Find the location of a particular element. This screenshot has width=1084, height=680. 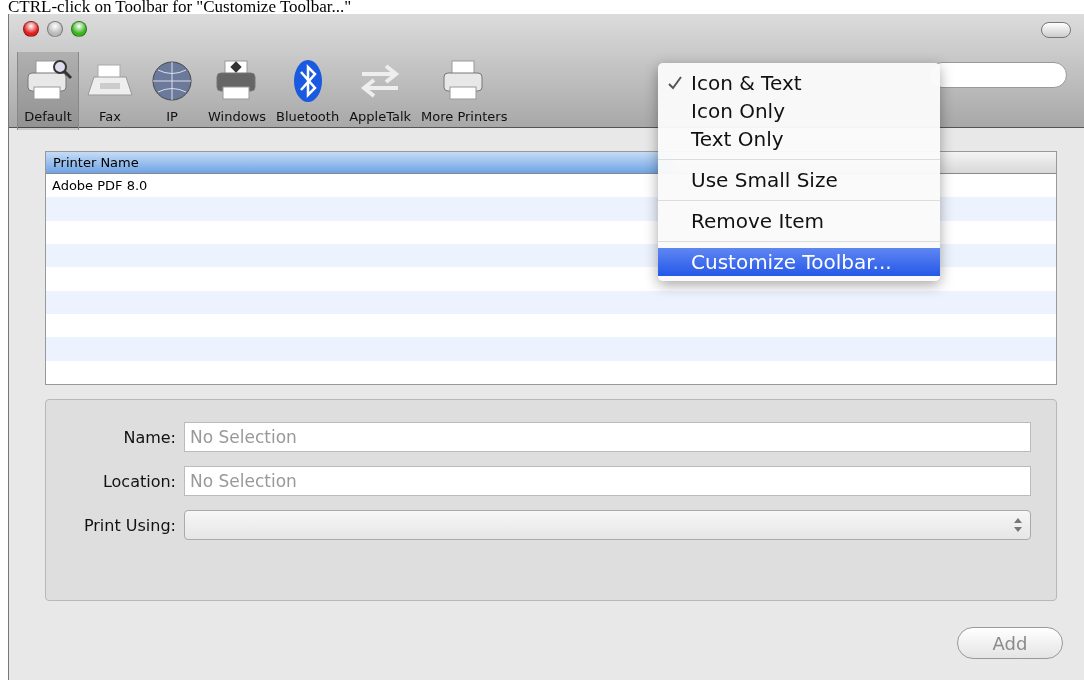

toolbar-item: Fax is located at coordinates (110, 91).